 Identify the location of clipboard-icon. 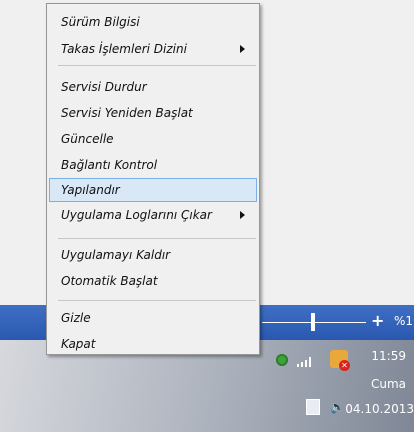
(313, 407).